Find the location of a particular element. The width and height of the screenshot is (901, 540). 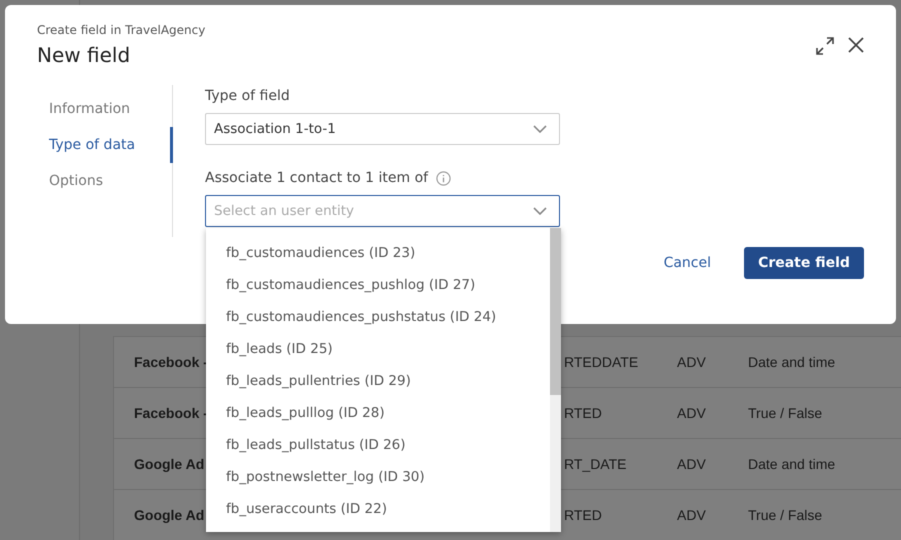

dialog-title: New field is located at coordinates (84, 55).